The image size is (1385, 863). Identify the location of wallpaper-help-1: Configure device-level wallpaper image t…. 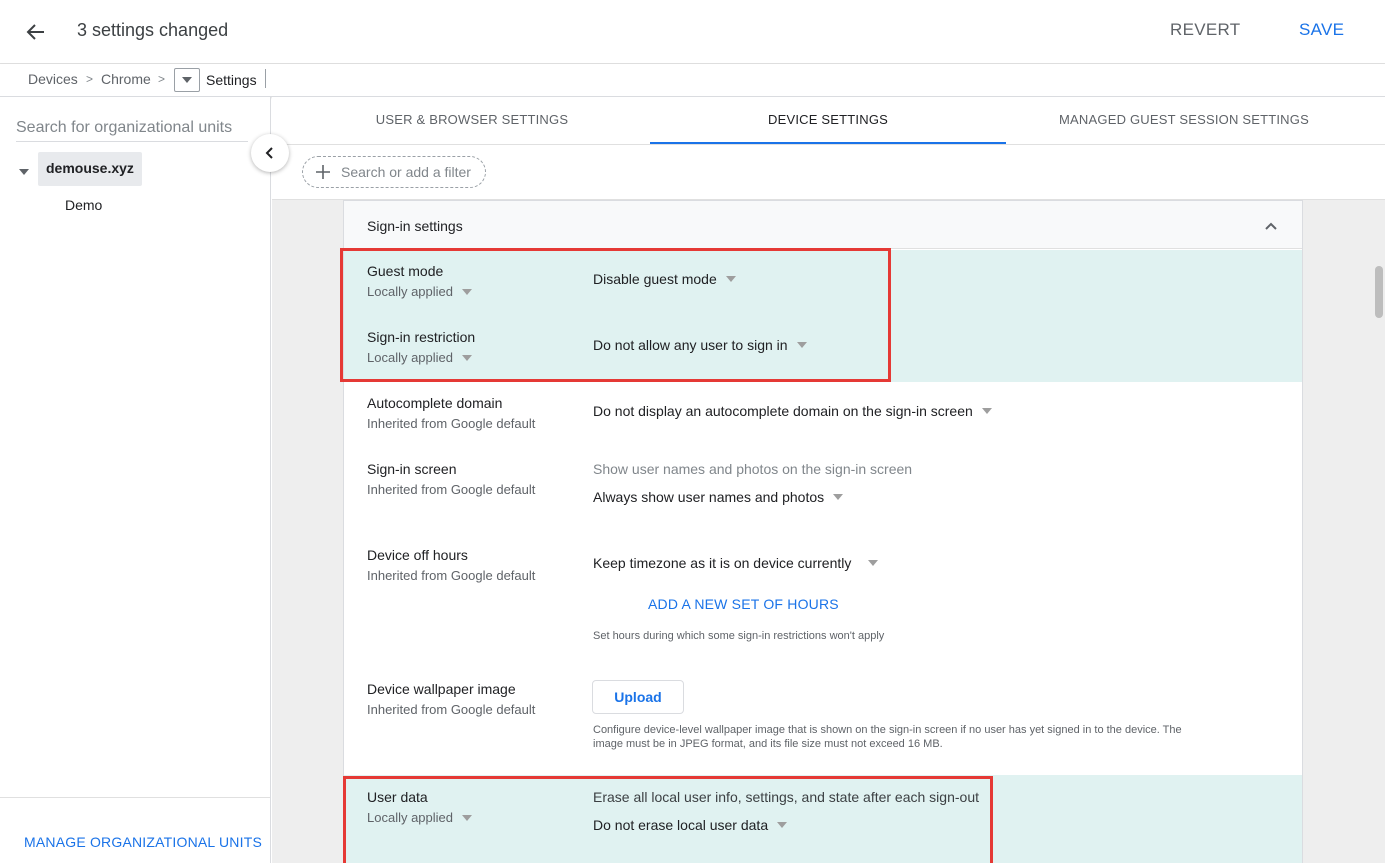
(887, 730).